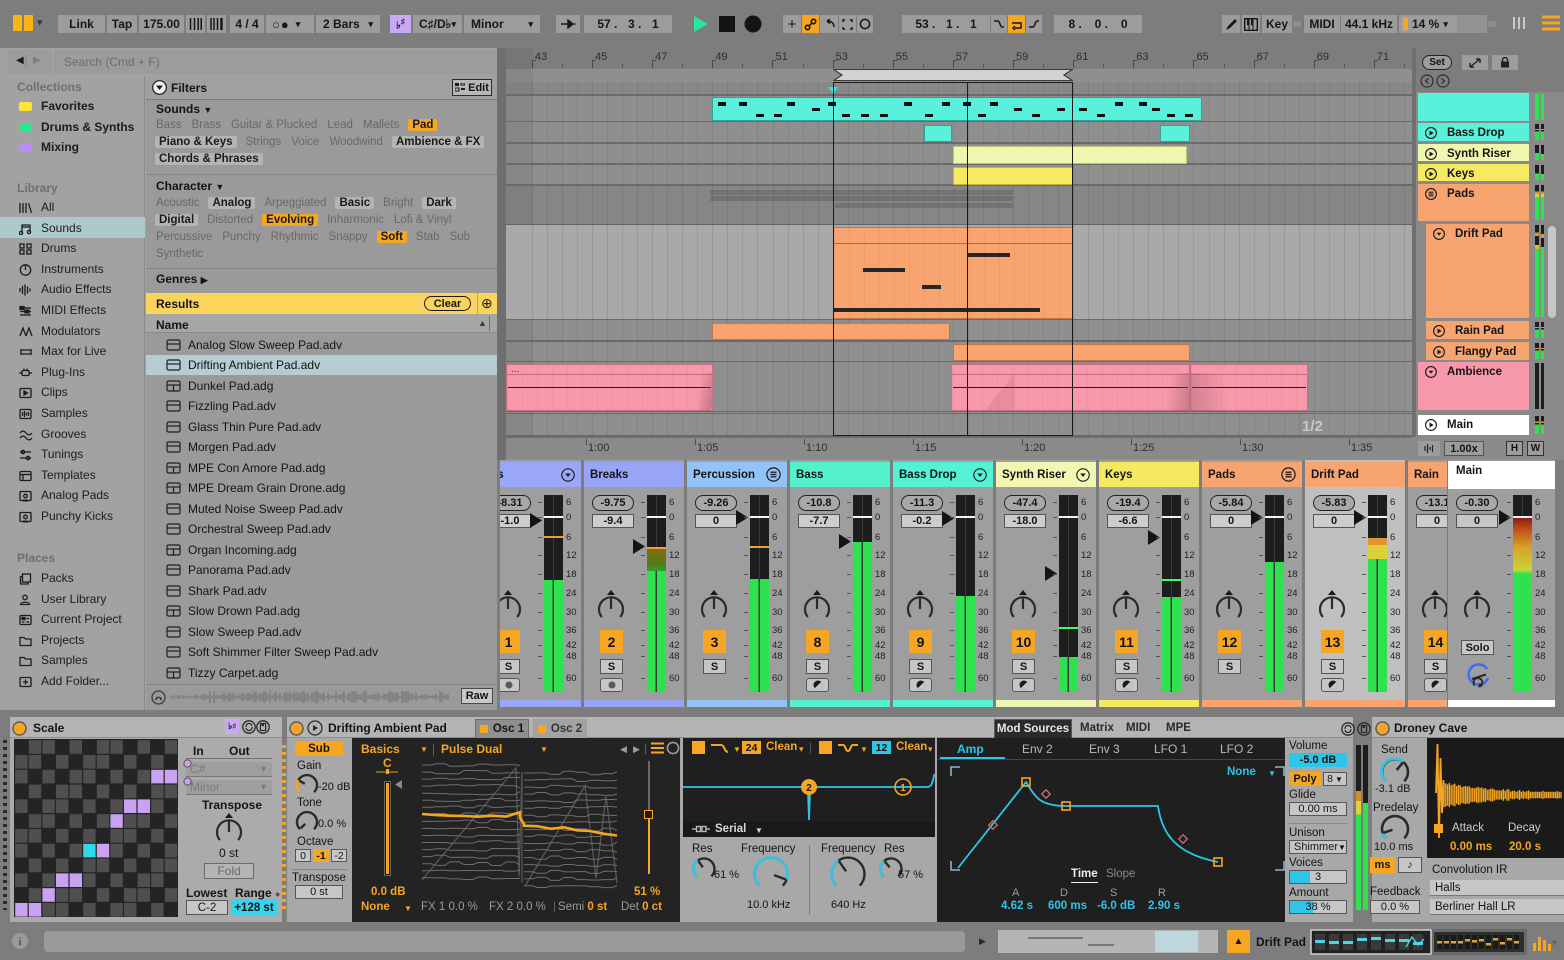  I want to click on svg-text: 2, so click(809, 788).